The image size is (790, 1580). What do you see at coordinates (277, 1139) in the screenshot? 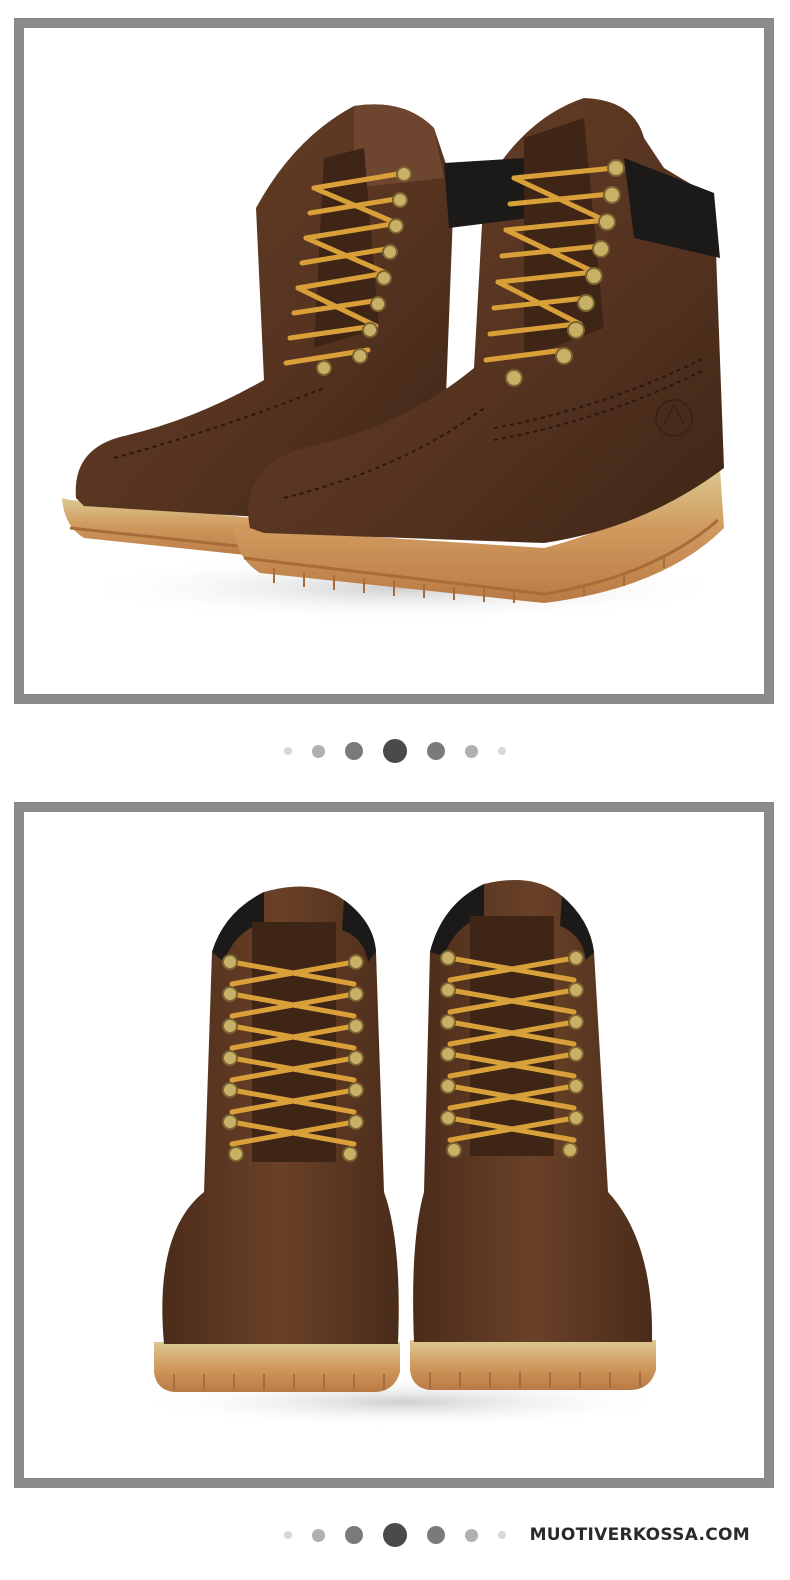
I see `boot-front-left` at bounding box center [277, 1139].